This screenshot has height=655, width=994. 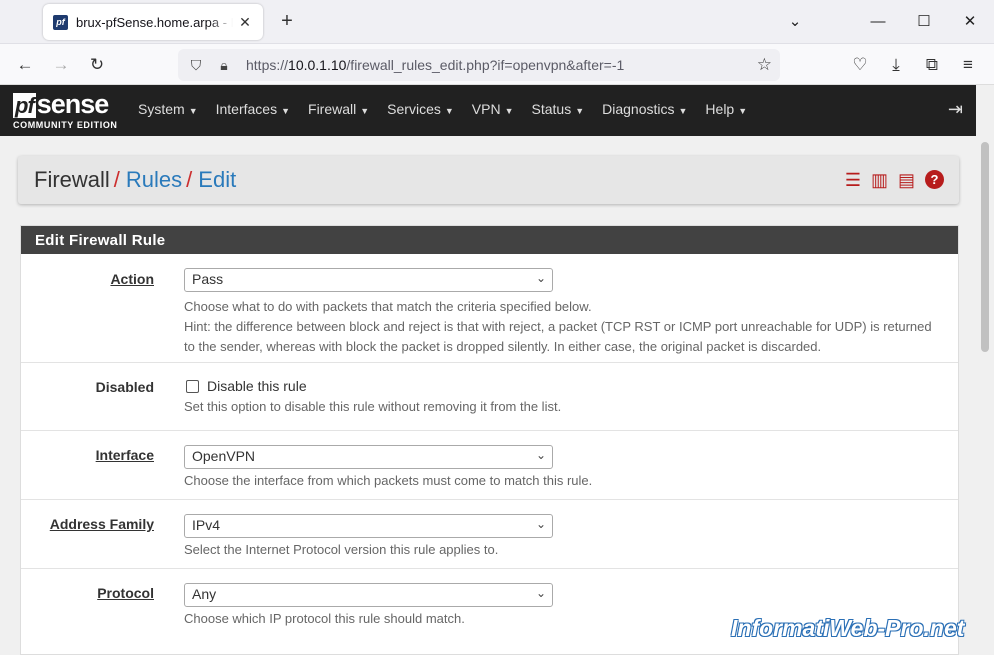 What do you see at coordinates (97, 65) in the screenshot?
I see `reload-icon: ↻` at bounding box center [97, 65].